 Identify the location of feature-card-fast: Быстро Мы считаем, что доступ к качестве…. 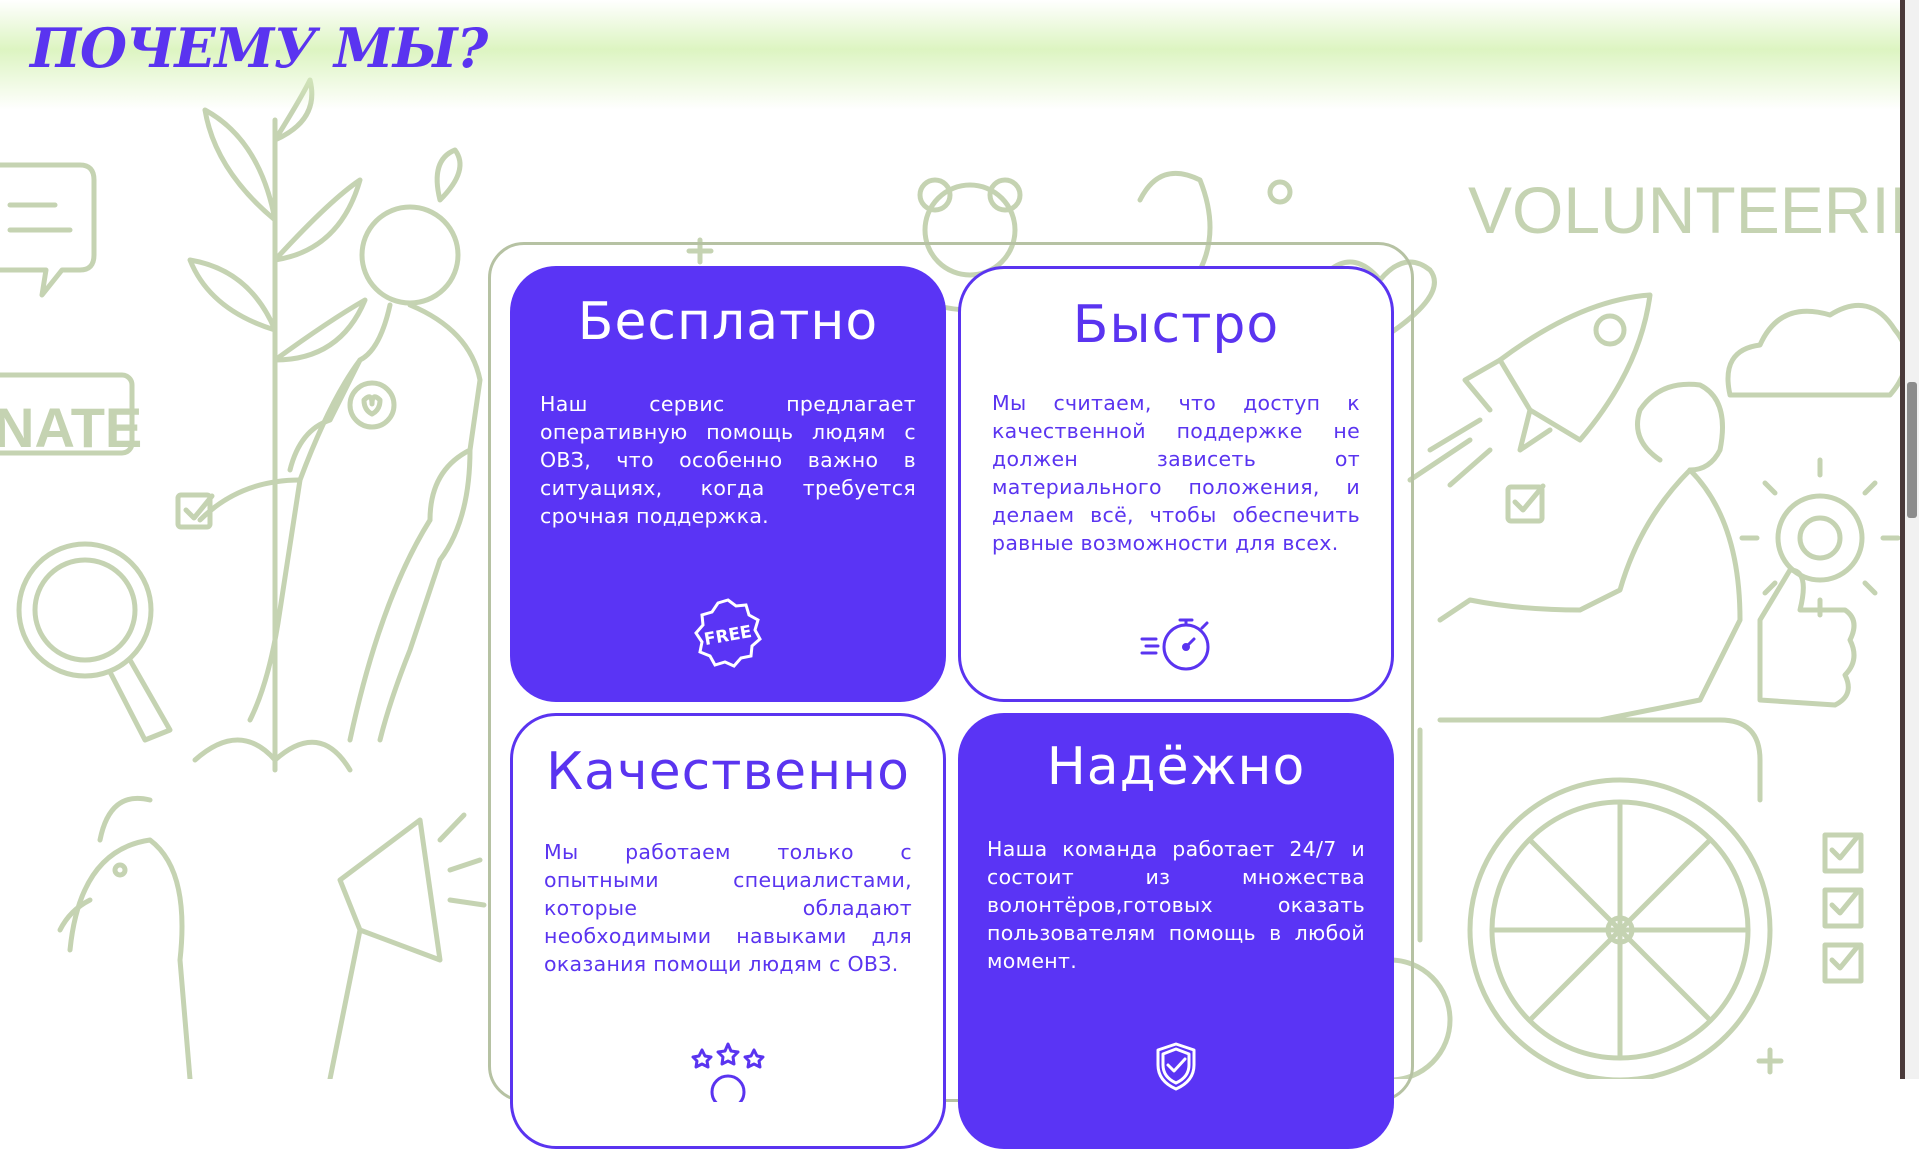
(1176, 484).